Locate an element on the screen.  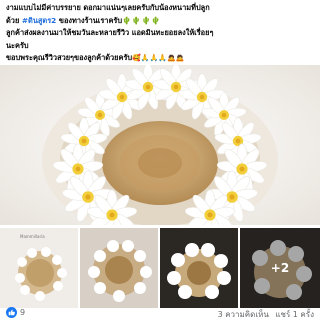
thumb-1-caption: Mammillaria is located at coordinates (32, 236).